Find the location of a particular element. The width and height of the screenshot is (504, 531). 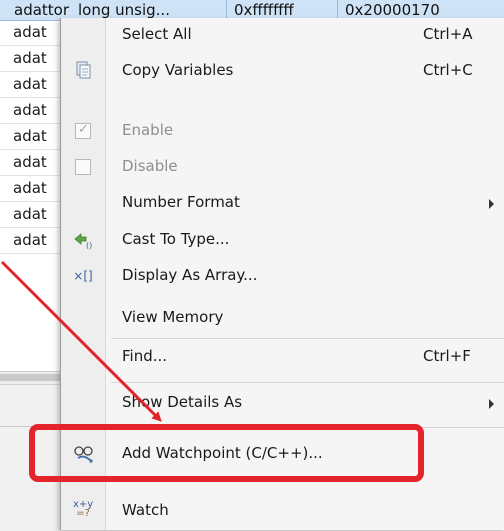

copy-icon is located at coordinates (83, 71).